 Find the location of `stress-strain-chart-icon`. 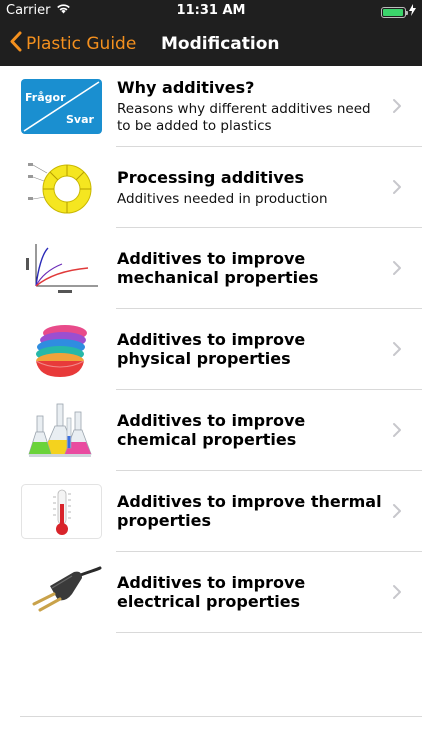

stress-strain-chart-icon is located at coordinates (61, 268).